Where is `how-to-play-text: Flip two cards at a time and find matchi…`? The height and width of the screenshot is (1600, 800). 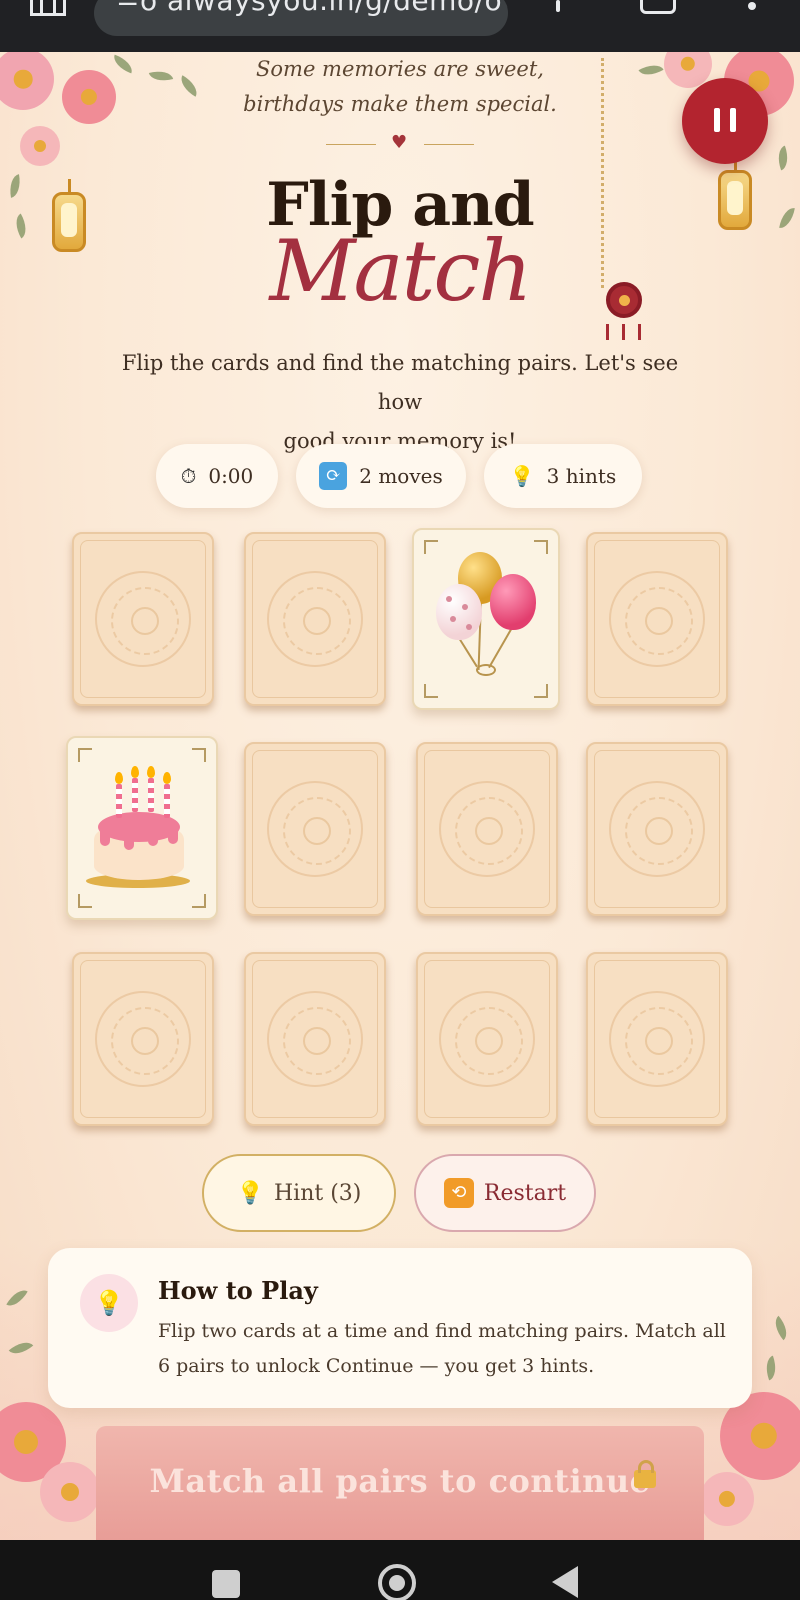
how-to-play-text: Flip two cards at a time and find matchi… is located at coordinates (442, 1348).